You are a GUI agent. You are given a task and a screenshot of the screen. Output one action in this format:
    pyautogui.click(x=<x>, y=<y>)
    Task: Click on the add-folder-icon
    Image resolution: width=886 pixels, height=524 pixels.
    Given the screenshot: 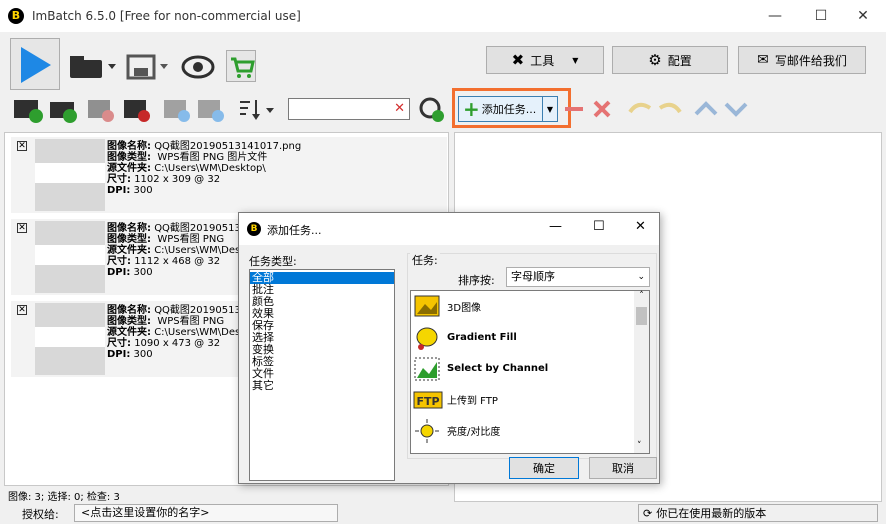 What is the action you would take?
    pyautogui.click(x=63, y=112)
    